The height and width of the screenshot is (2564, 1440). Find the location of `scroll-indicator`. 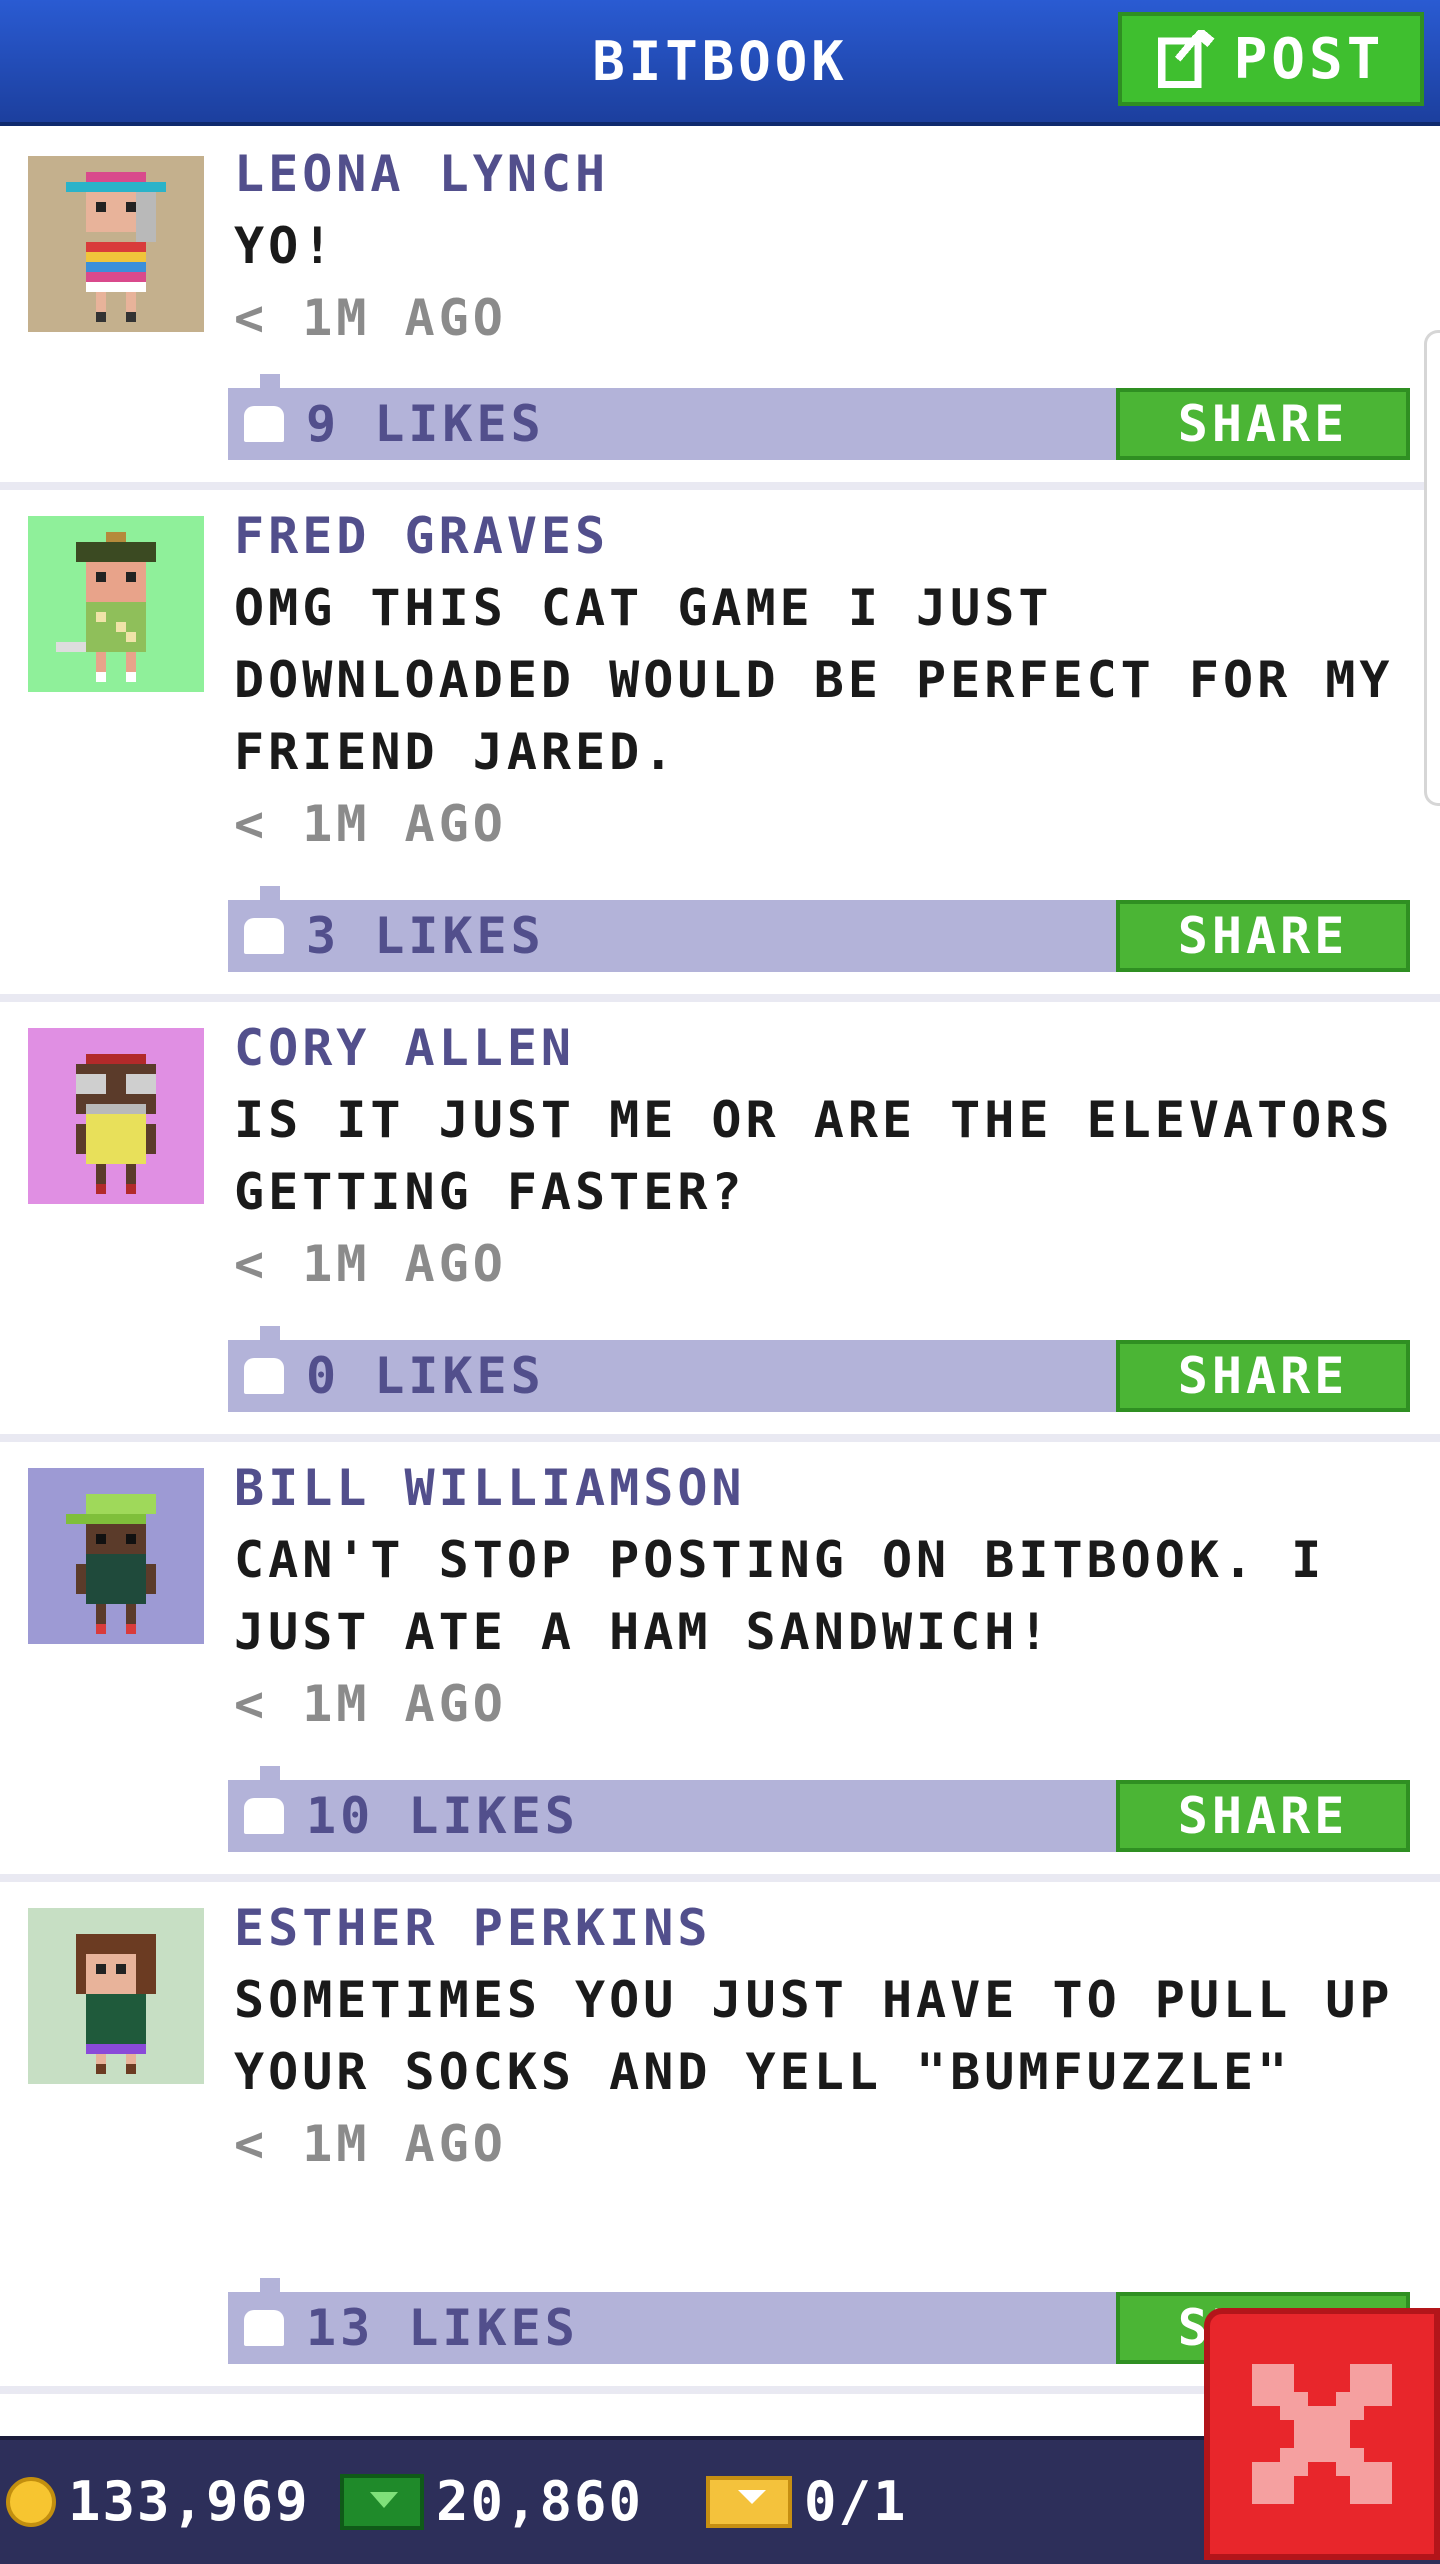

scroll-indicator is located at coordinates (1432, 568).